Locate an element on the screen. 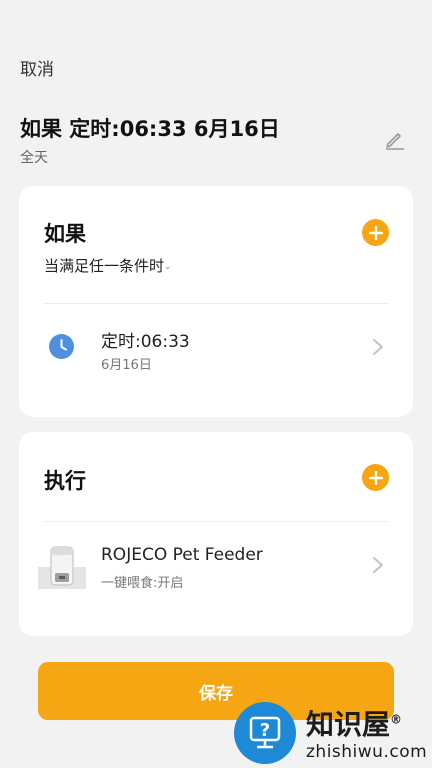 Image resolution: width=432 pixels, height=768 pixels. watermark-name: 知识屋® is located at coordinates (354, 724).